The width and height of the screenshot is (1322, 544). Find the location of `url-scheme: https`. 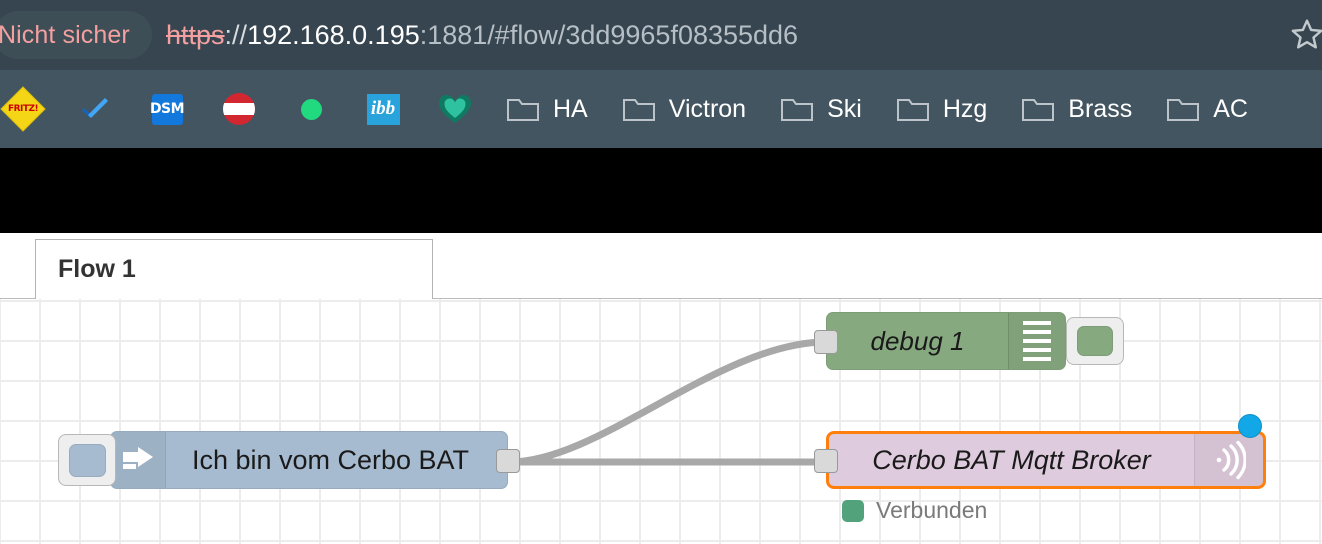

url-scheme: https is located at coordinates (195, 34).